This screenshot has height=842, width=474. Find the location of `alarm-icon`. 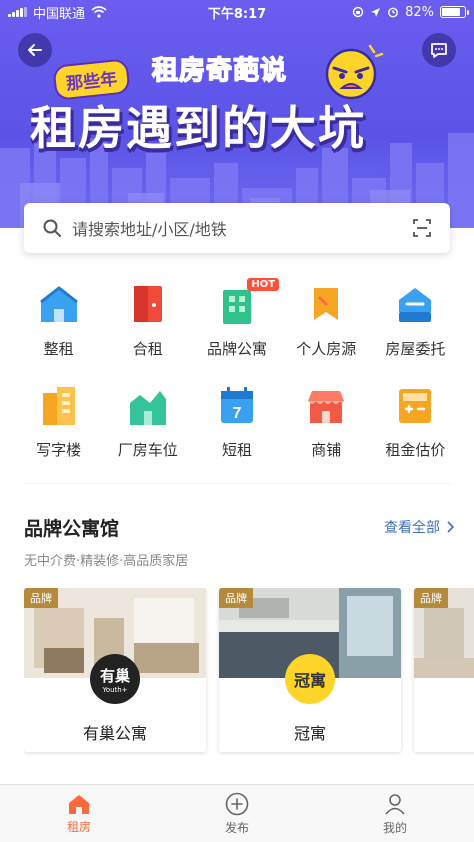

alarm-icon is located at coordinates (393, 12).